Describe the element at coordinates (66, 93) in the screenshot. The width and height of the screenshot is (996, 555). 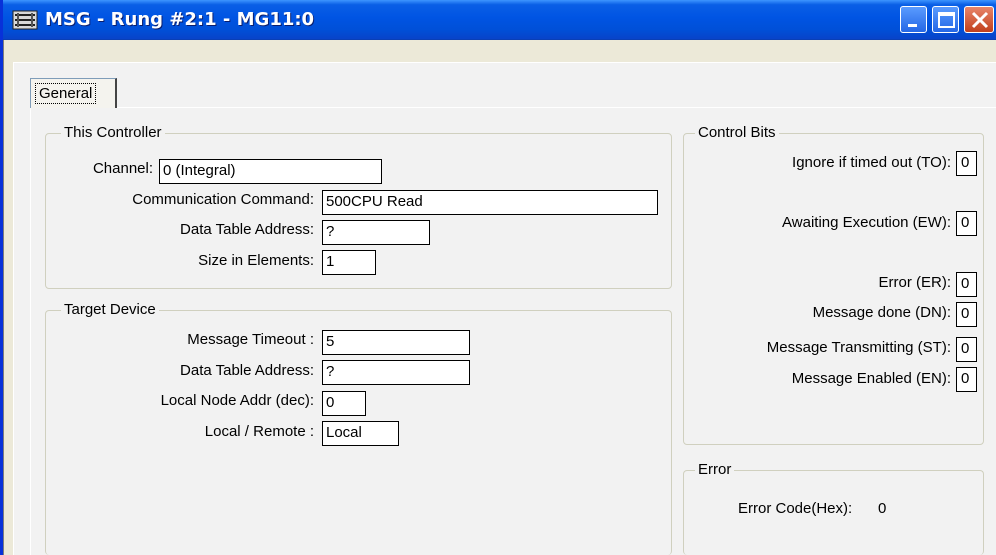
I see `tab-general-label: General` at that location.